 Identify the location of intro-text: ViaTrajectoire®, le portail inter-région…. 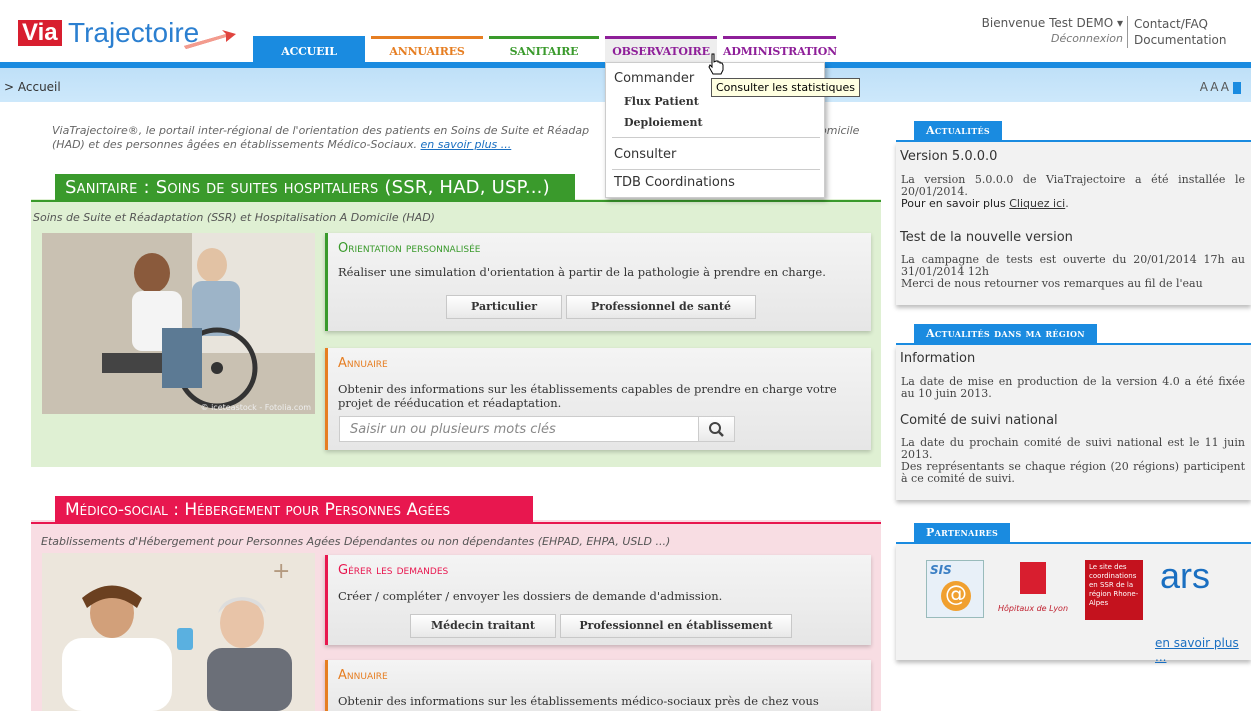
(332, 138).